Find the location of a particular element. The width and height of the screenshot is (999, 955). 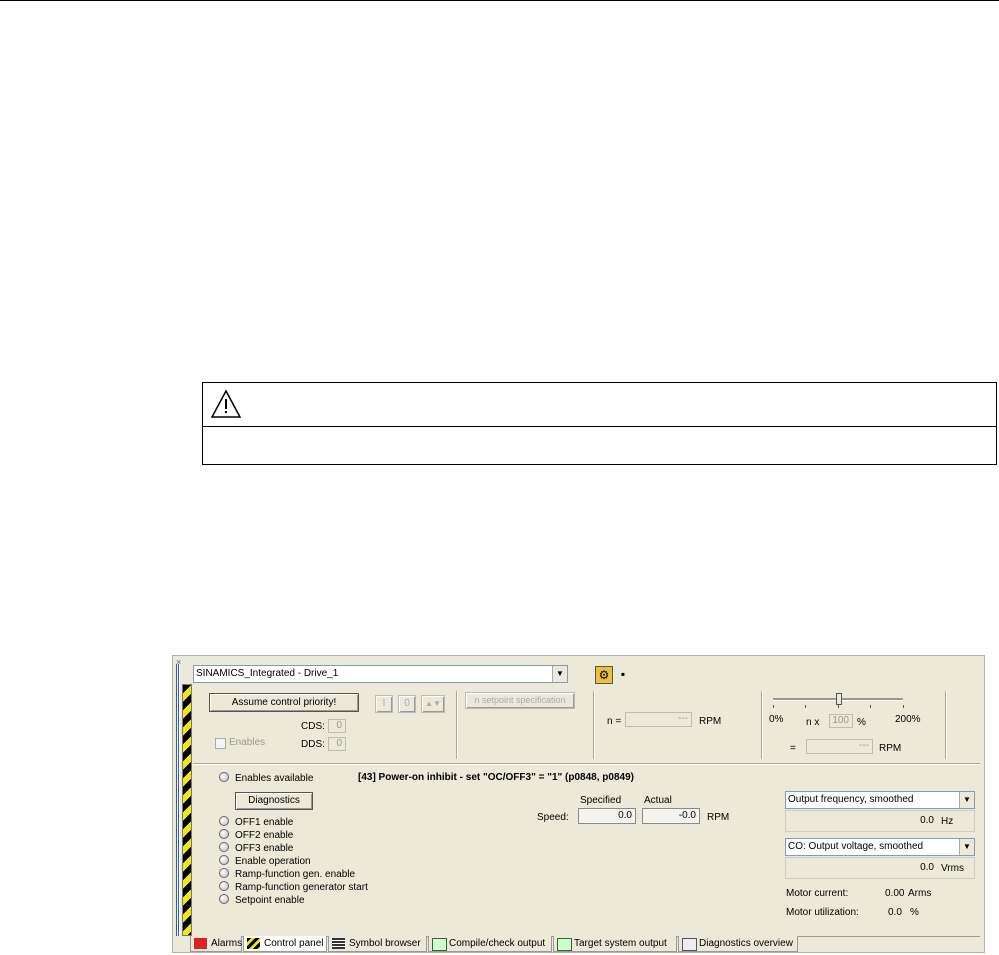

output-frequency-select: Output frequency, smoothed ▼ is located at coordinates (880, 800).